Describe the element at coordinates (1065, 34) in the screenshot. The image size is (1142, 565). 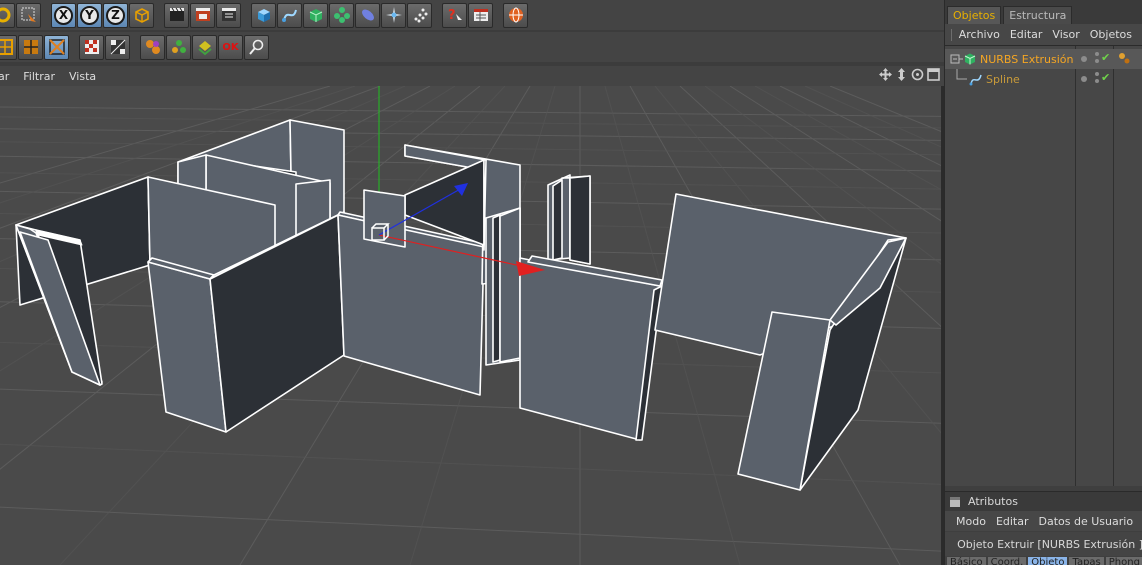
I see `menu-view: Visor` at that location.